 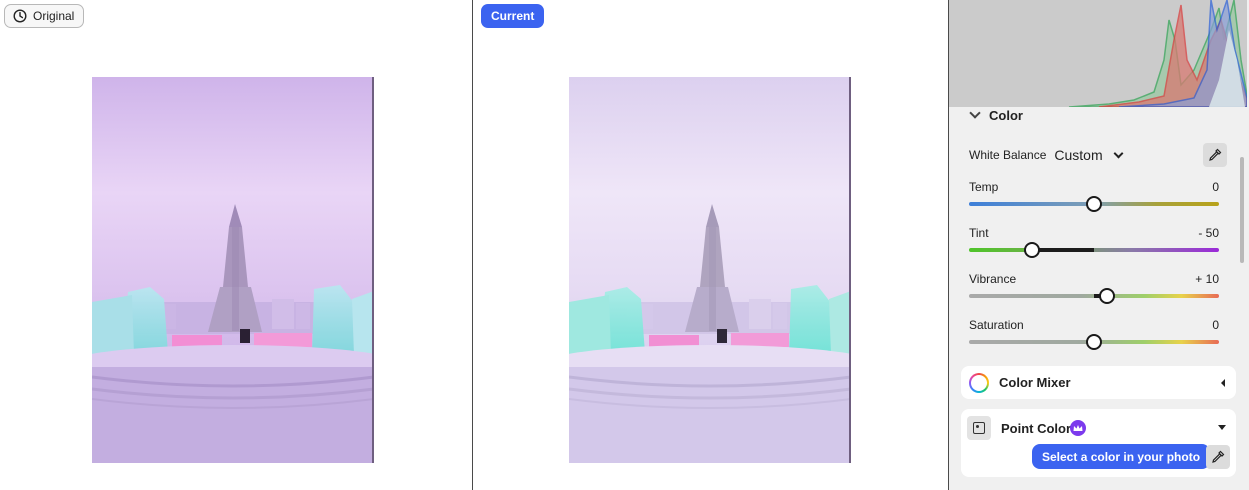 I want to click on vibrance-thumb, so click(x=1106, y=296).